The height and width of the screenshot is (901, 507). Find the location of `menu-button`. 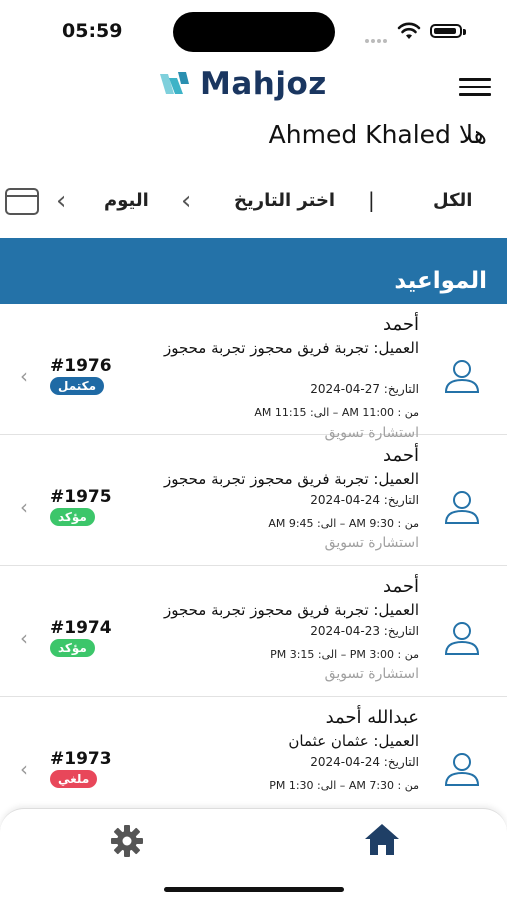

menu-button is located at coordinates (475, 88).